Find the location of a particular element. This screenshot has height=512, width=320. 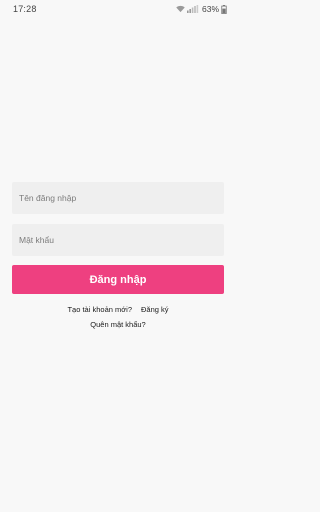

password-input is located at coordinates (118, 240).